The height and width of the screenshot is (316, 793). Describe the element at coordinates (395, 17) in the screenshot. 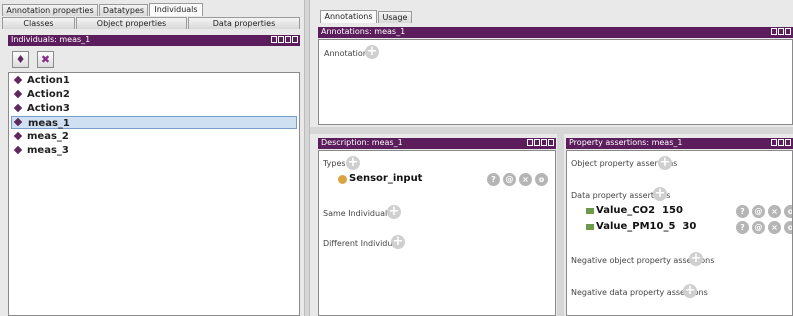

I see `tab-usage: Usage` at that location.